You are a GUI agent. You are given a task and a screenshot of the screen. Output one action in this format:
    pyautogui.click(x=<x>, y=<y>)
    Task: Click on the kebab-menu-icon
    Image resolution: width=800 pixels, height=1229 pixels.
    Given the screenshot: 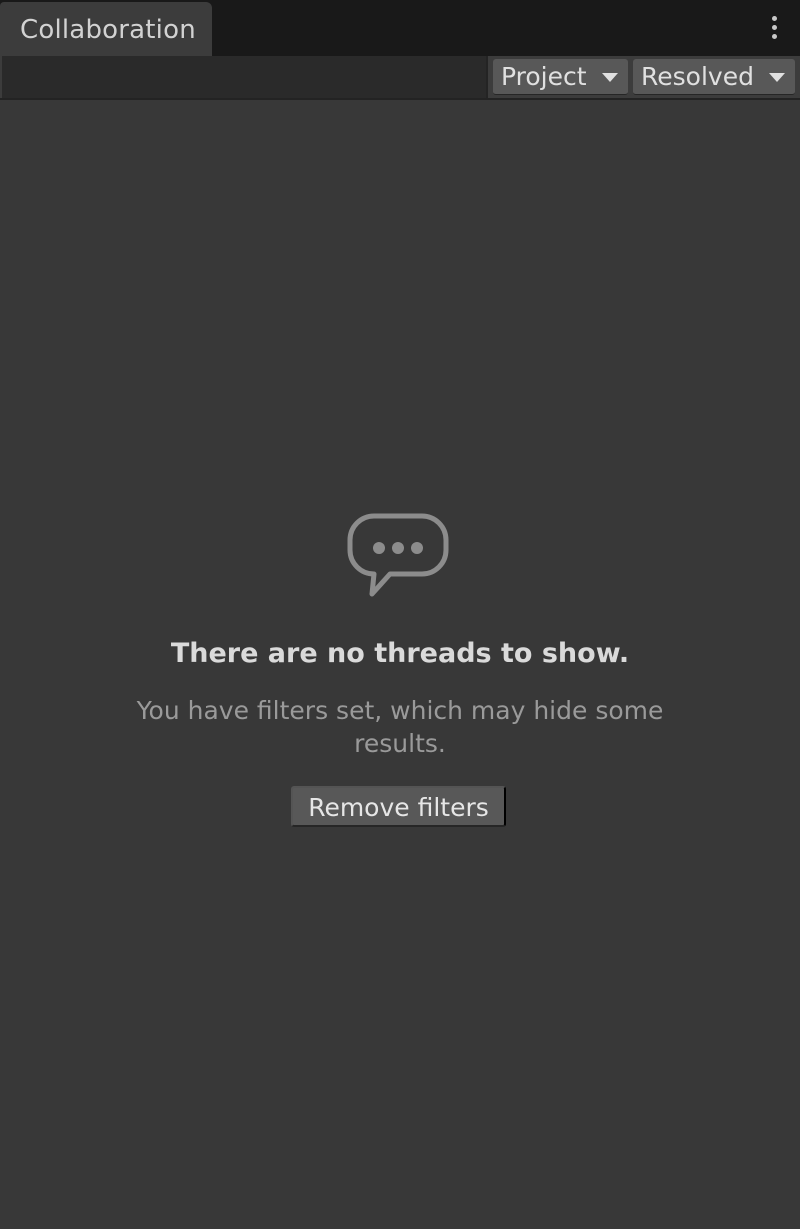 What is the action you would take?
    pyautogui.click(x=775, y=29)
    